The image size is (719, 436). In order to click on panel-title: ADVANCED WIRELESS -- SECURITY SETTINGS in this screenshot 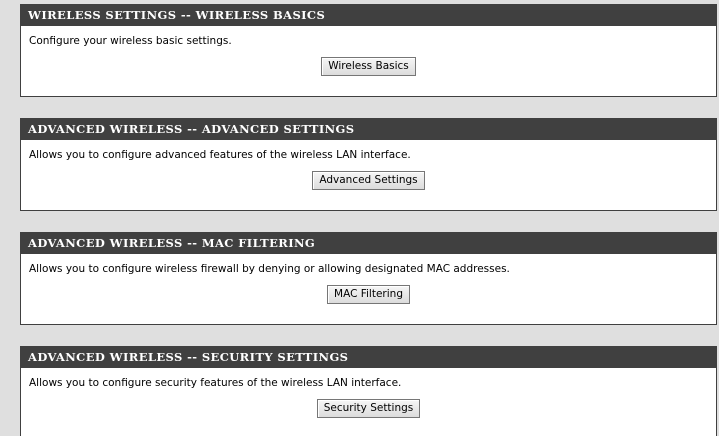, I will do `click(368, 357)`.